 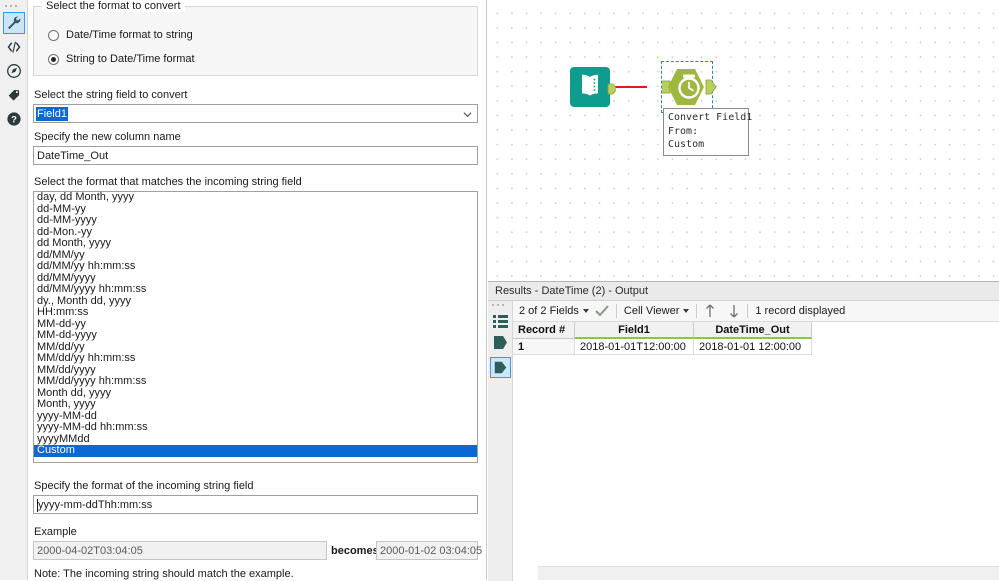 I want to click on table-header-row: Record # Field1 DateTime_Out, so click(x=756, y=330).